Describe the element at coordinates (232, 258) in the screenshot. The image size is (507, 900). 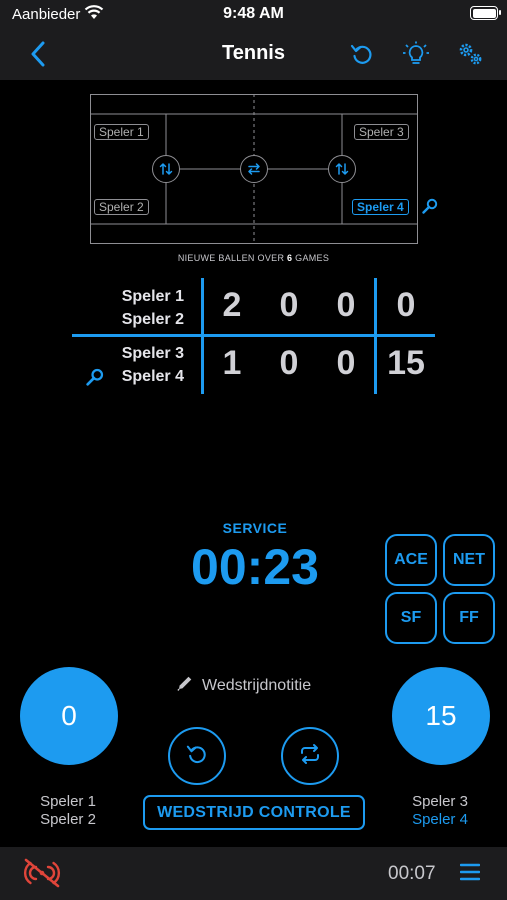
I see `new-balls-prefix: NIEUWE BALLEN OVER` at that location.